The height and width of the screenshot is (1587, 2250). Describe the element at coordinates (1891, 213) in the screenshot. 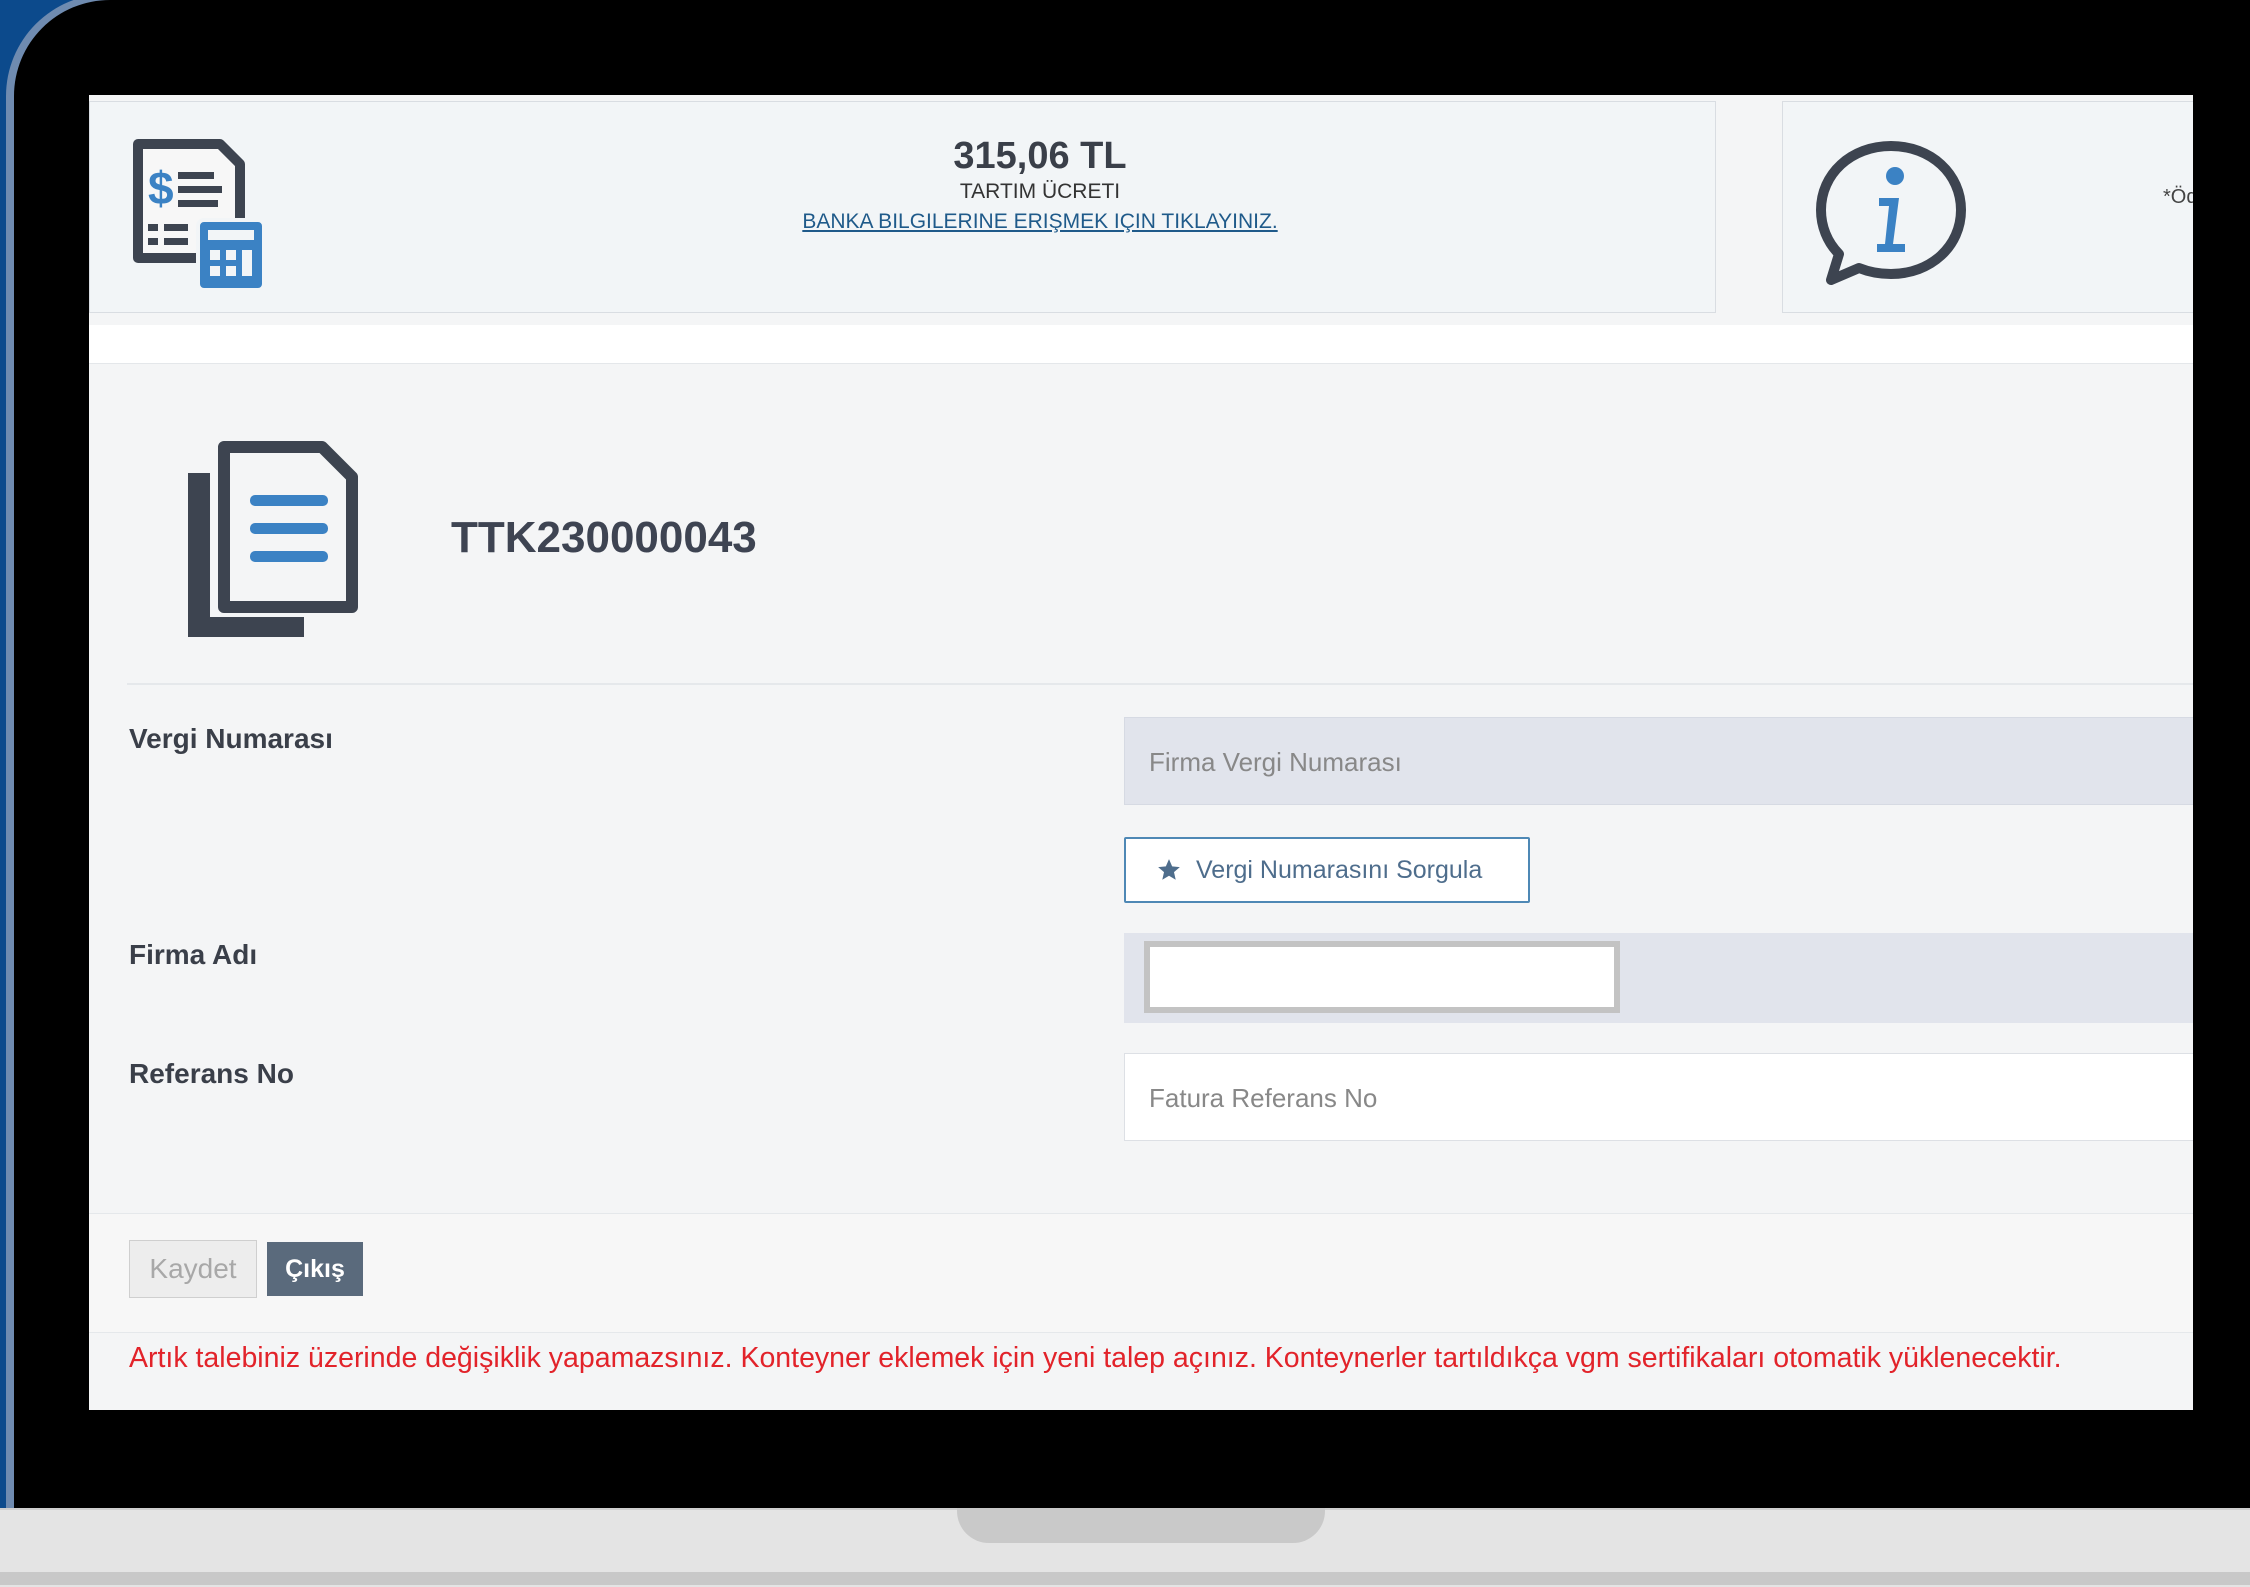

I see `info-speech-icon` at that location.